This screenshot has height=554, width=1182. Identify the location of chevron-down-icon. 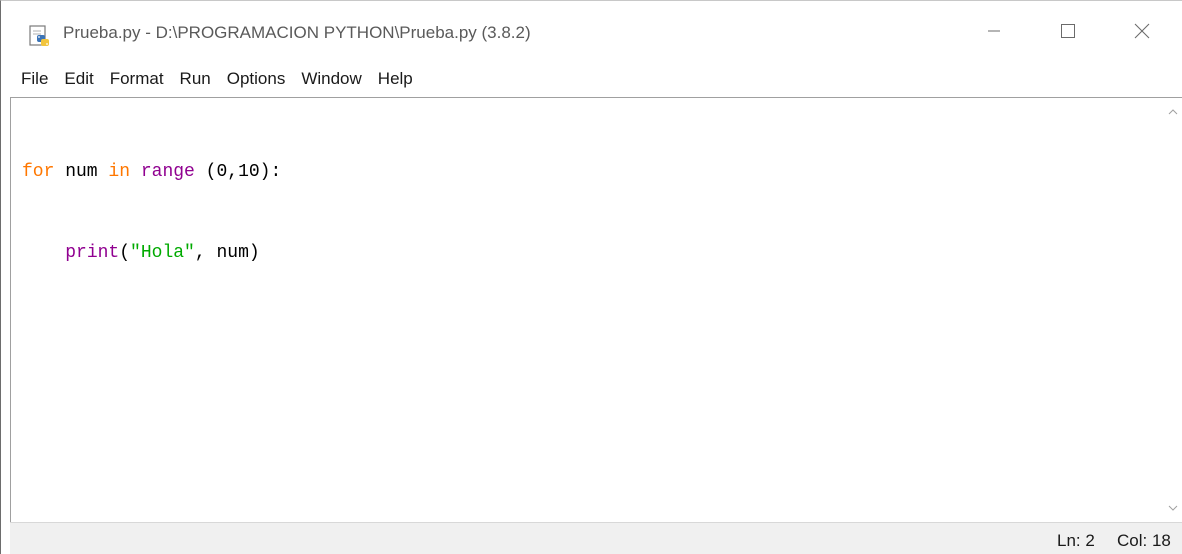
(1173, 508).